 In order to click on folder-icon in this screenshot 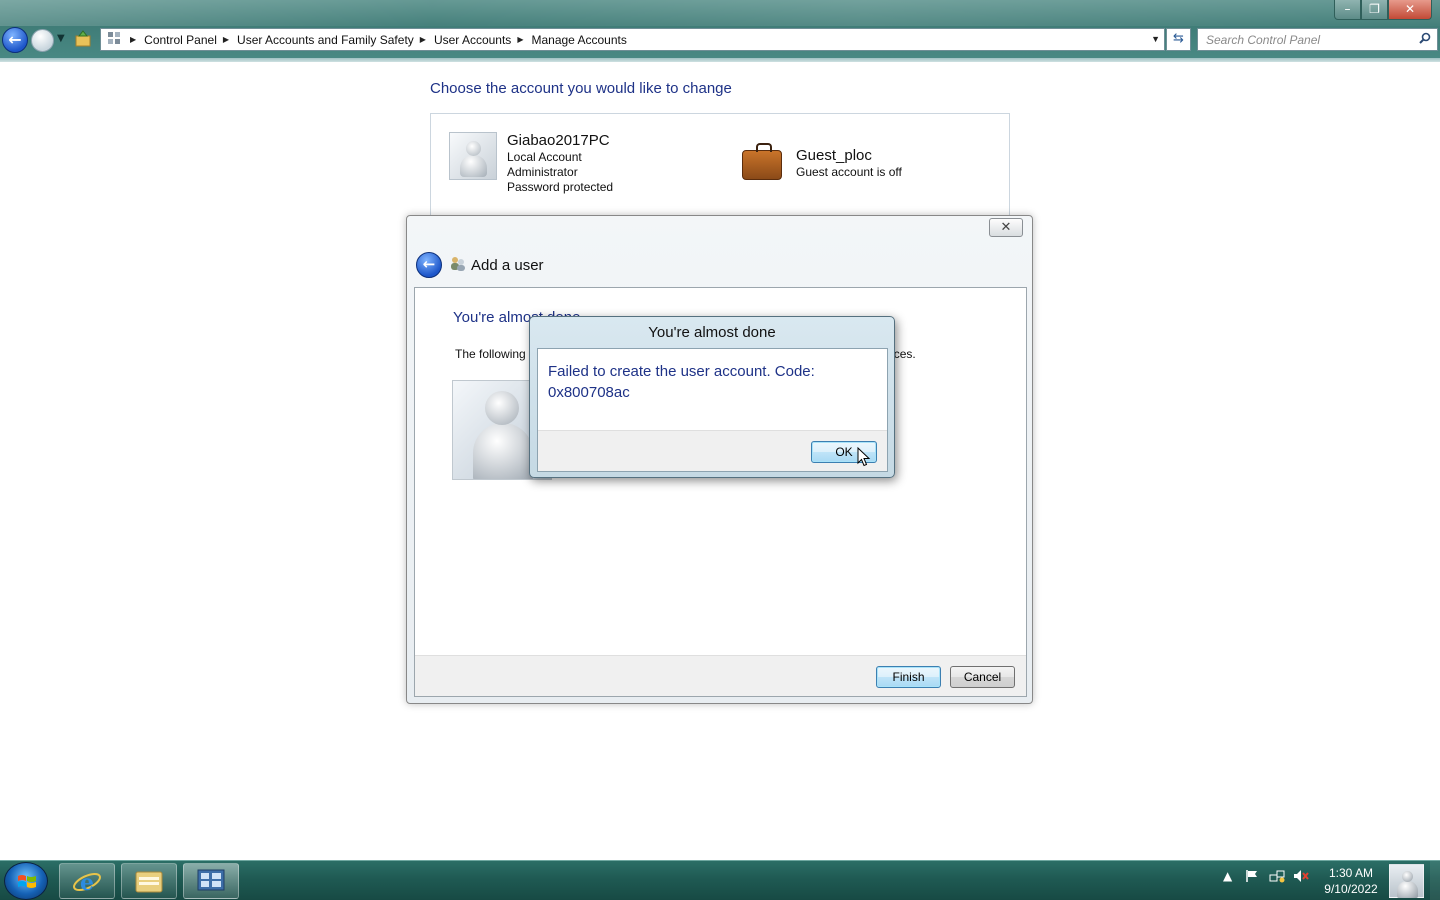, I will do `click(149, 881)`.